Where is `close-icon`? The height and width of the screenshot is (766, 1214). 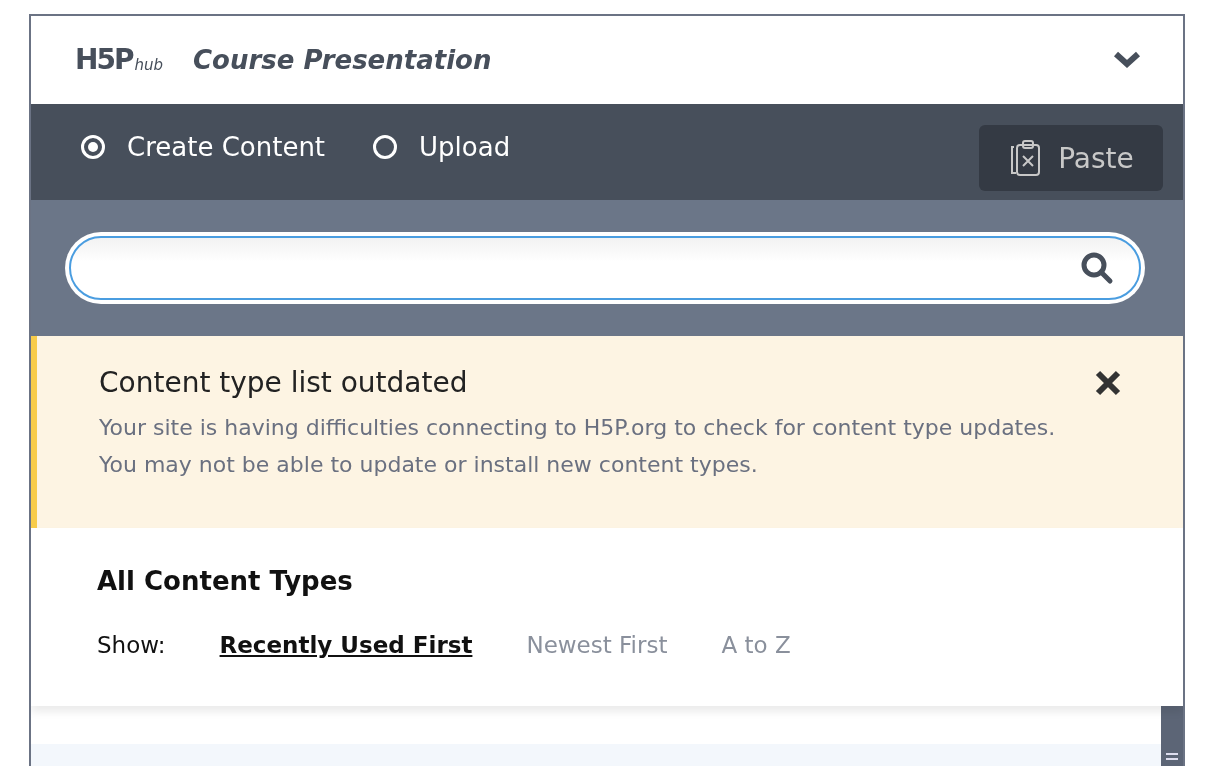
close-icon is located at coordinates (1108, 383).